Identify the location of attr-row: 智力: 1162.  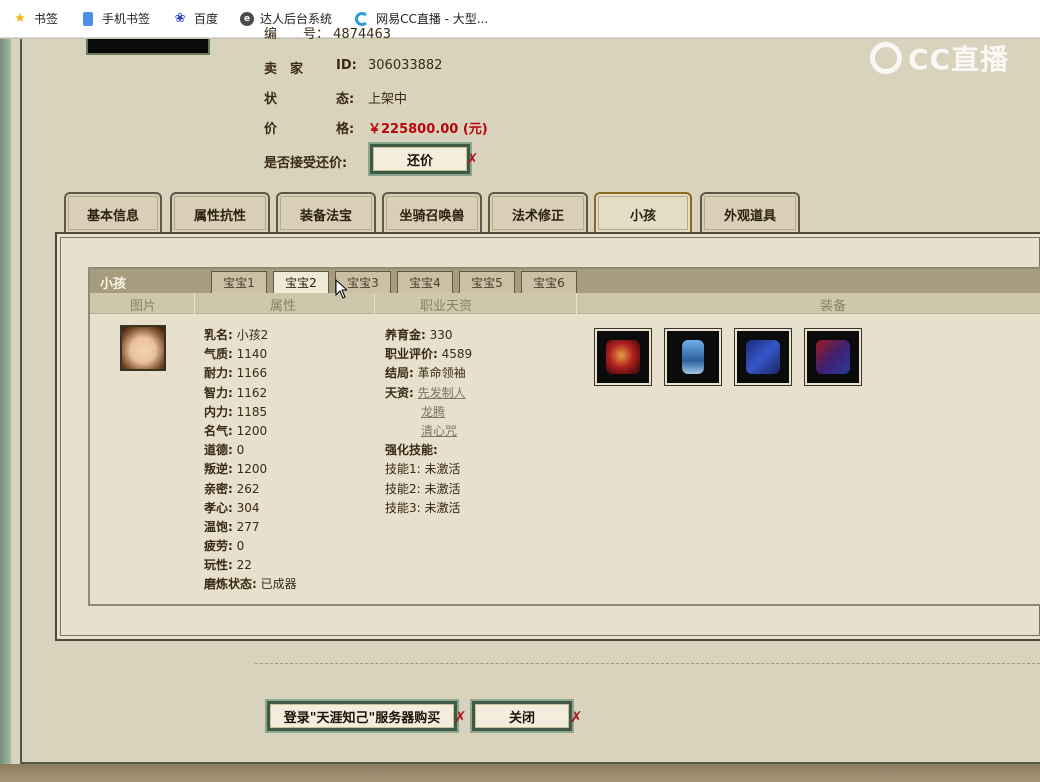
(236, 393).